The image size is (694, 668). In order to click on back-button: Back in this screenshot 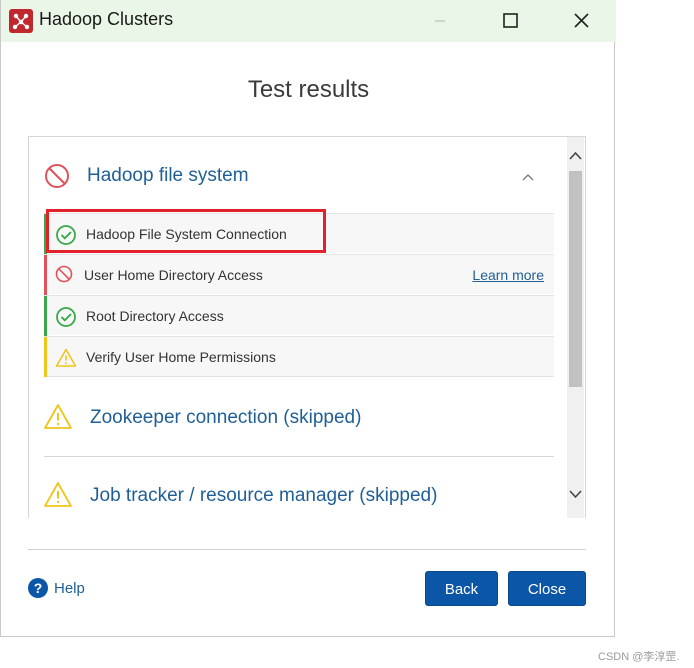, I will do `click(461, 588)`.